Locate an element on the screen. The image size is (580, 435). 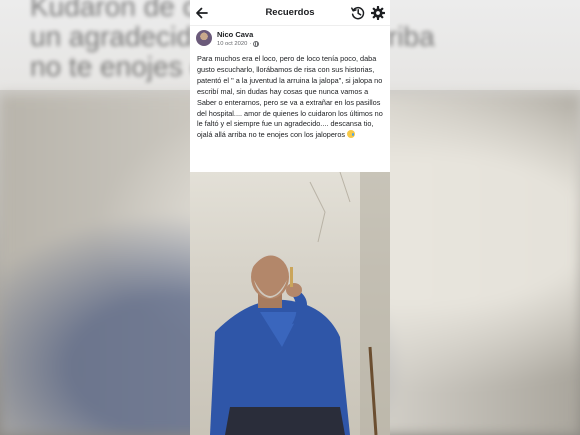
avatar is located at coordinates (204, 38).